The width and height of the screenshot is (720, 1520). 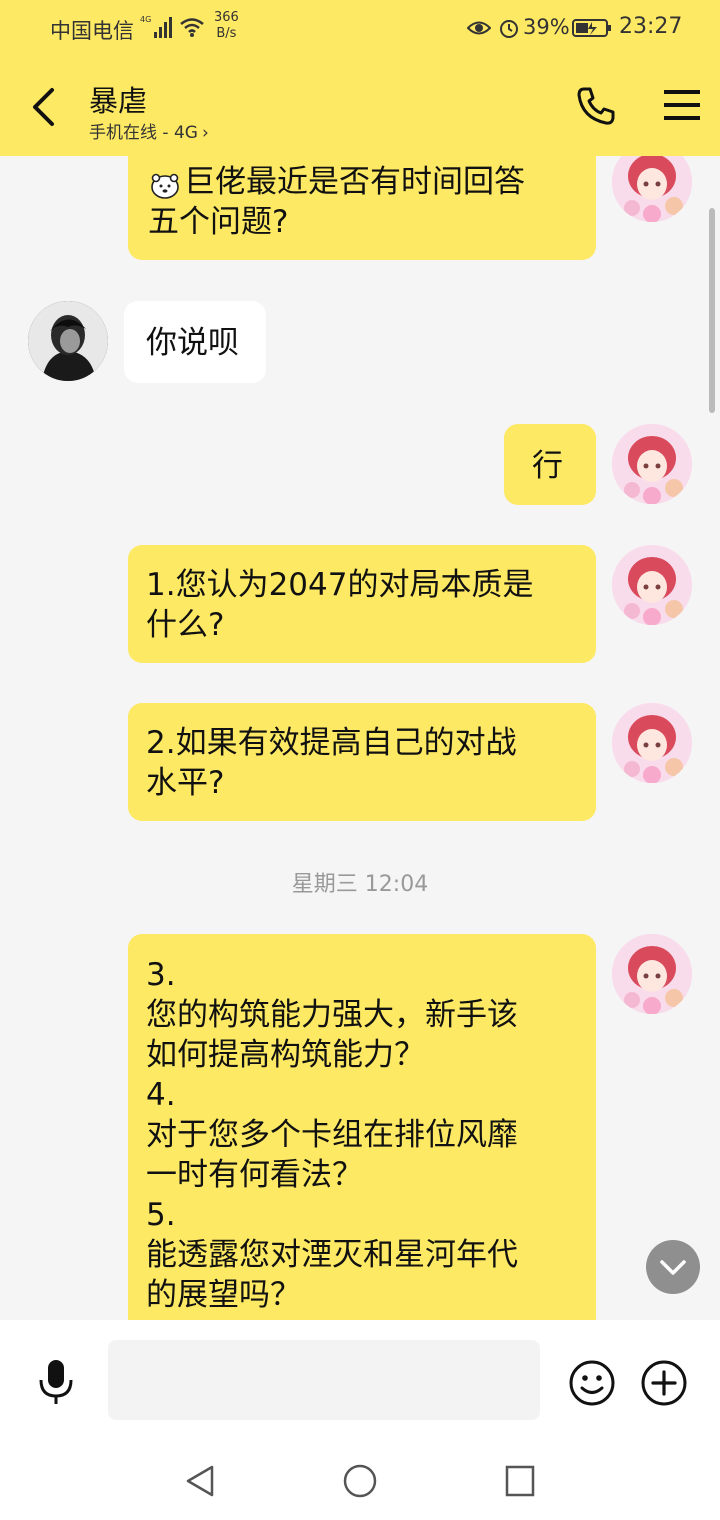 I want to click on online-status-text: 手机在线 - 4G, so click(x=143, y=133).